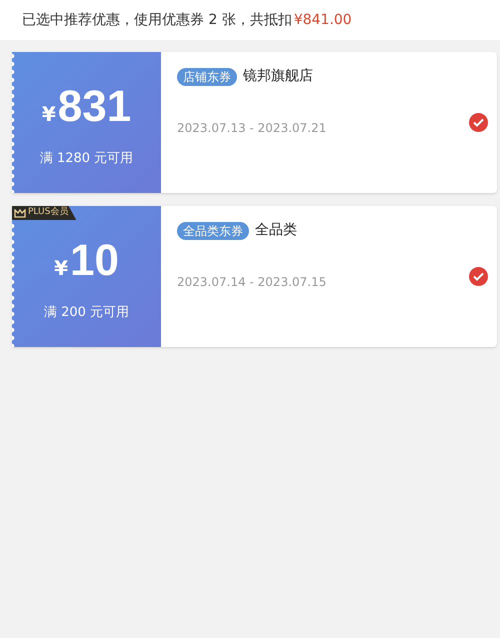 This screenshot has width=500, height=638. I want to click on validity-dates: 2023.07.14 - 2023.07.15, so click(252, 282).